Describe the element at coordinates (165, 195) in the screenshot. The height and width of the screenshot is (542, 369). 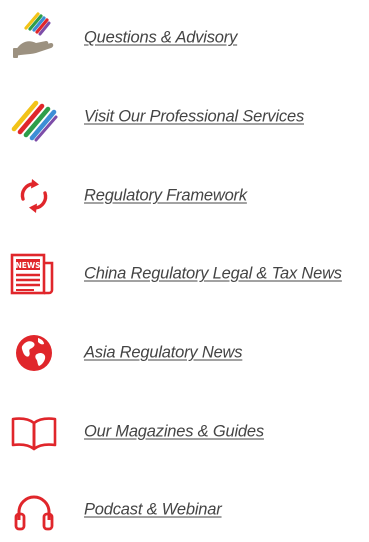
I see `menu-item-label: Regulatory Framework` at that location.